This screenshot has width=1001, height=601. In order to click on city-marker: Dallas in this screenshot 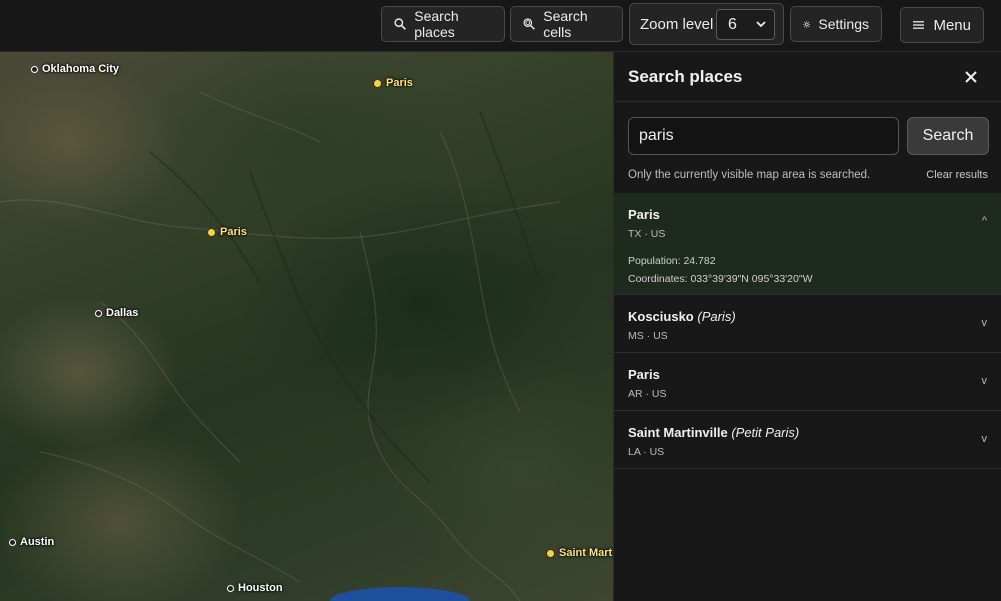, I will do `click(116, 313)`.